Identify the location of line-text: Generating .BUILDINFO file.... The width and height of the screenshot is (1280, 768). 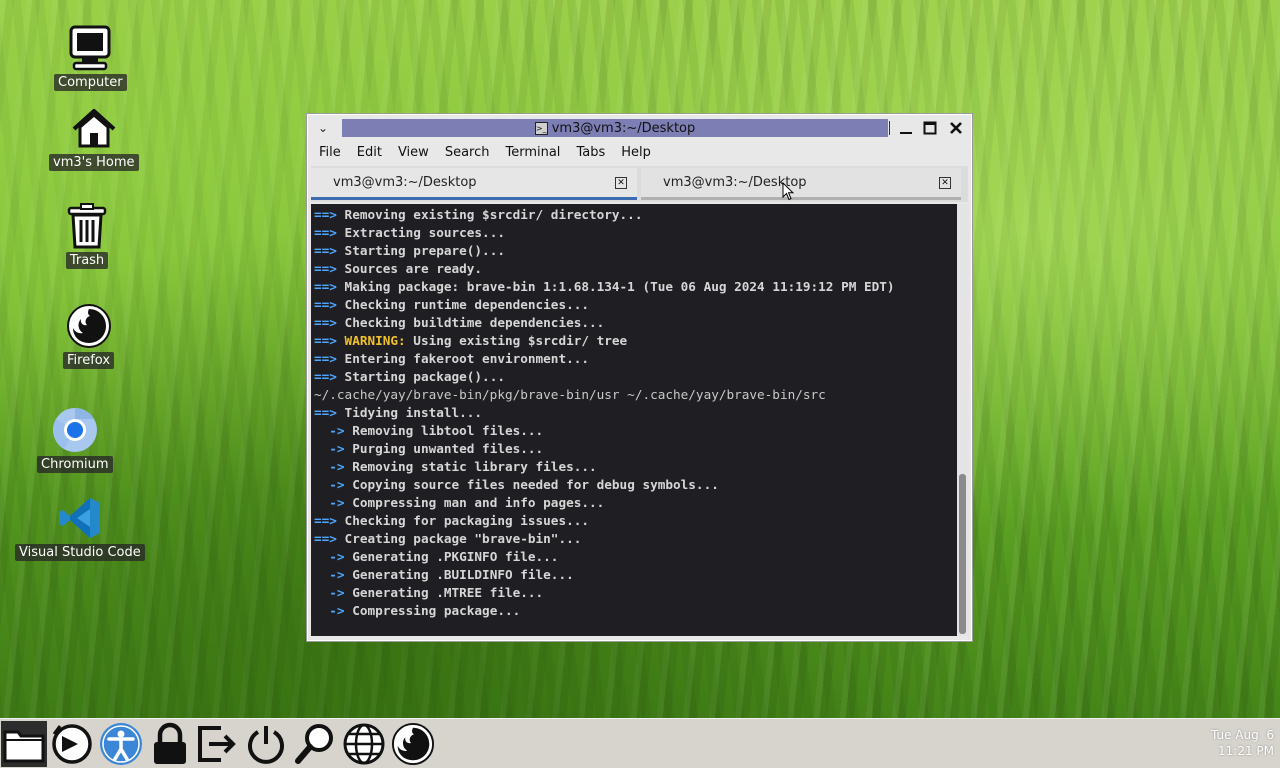
(459, 574).